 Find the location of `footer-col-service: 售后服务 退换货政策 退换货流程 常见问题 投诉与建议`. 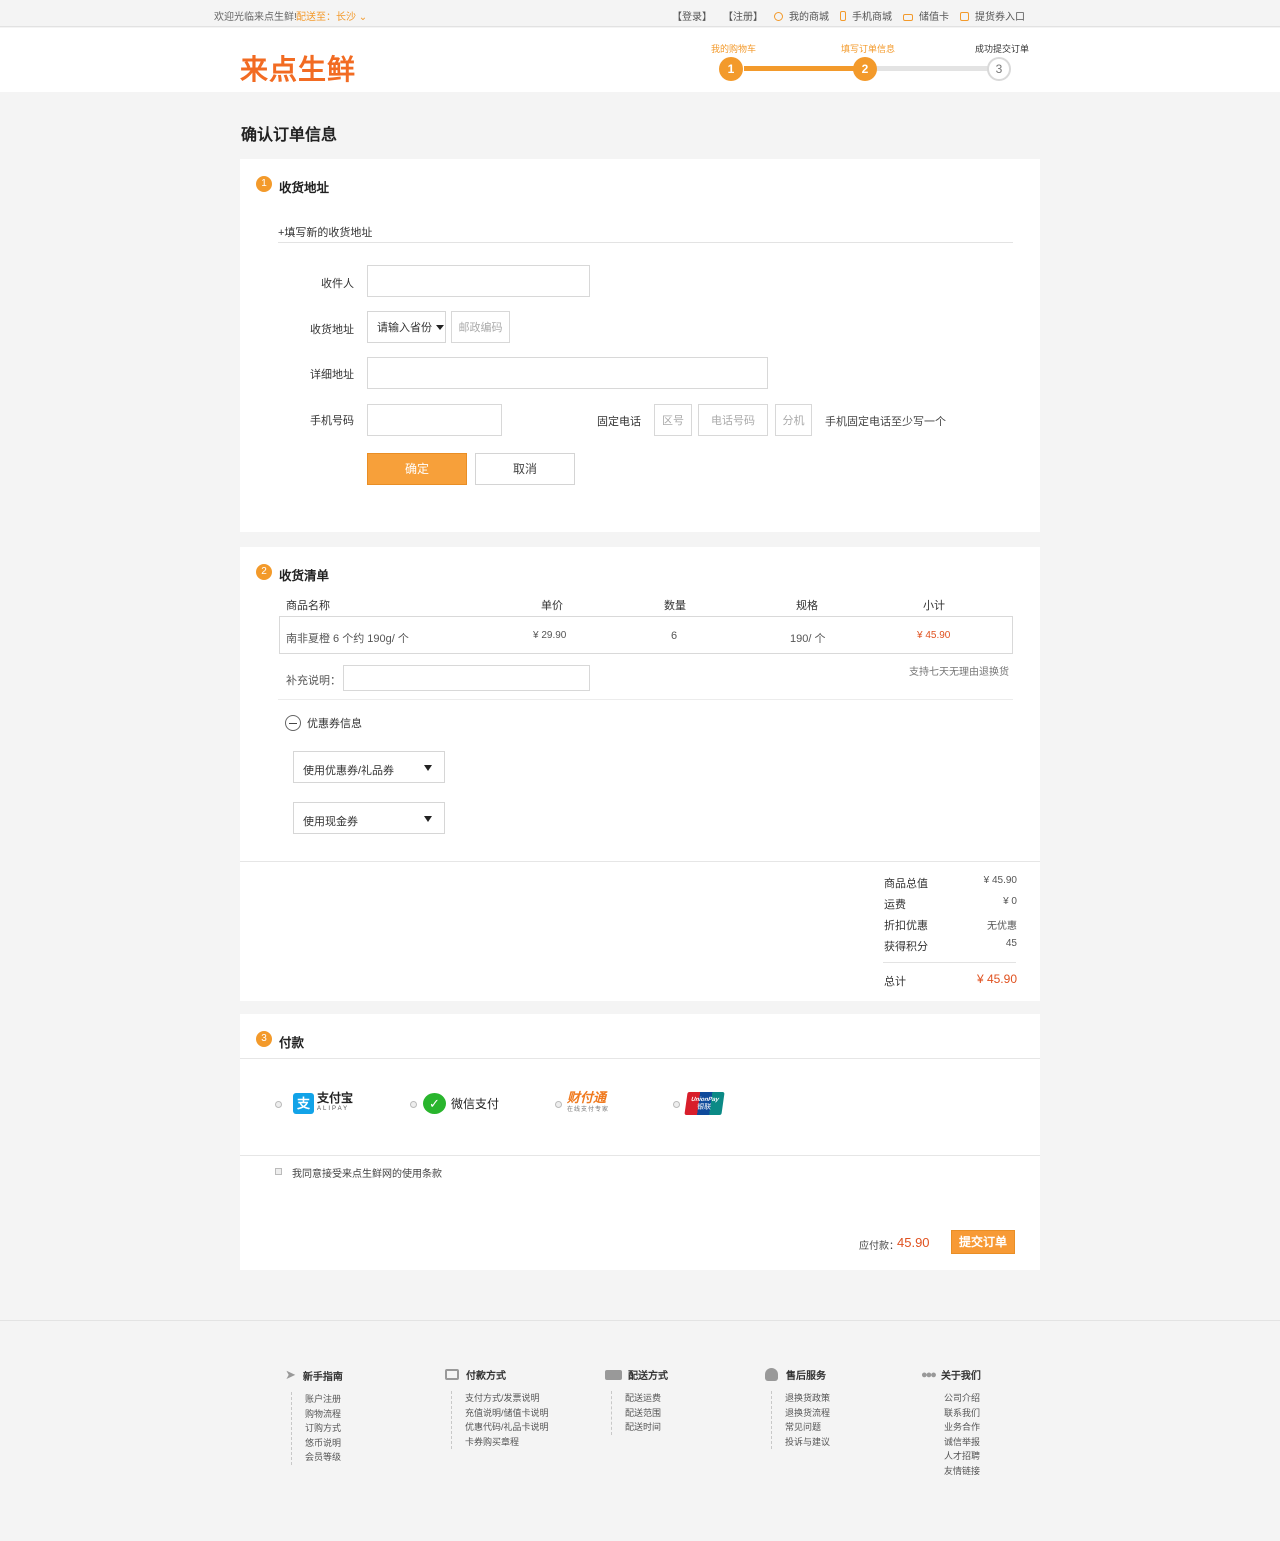

footer-col-service: 售后服务 退换货政策 退换货流程 常见问题 投诉与建议 is located at coordinates (797, 1408).